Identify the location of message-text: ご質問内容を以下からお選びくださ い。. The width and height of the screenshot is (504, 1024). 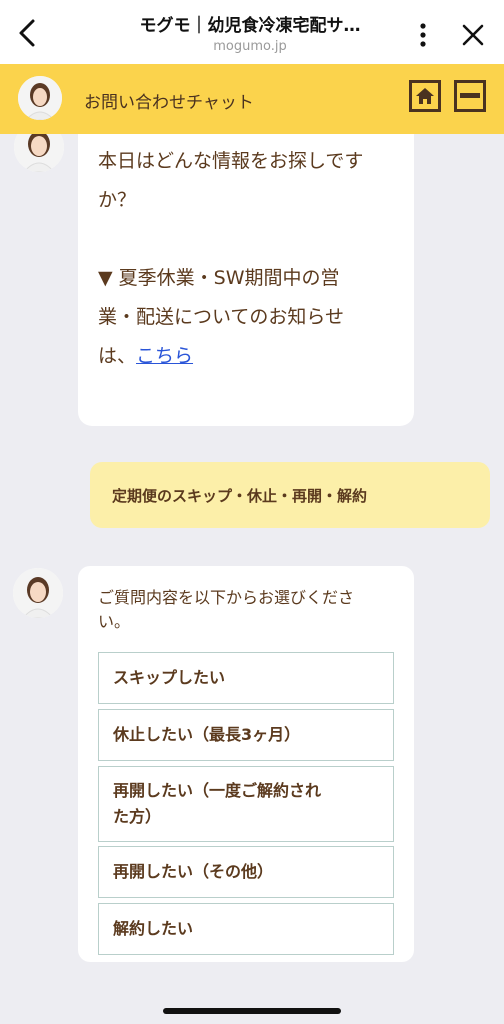
(248, 610).